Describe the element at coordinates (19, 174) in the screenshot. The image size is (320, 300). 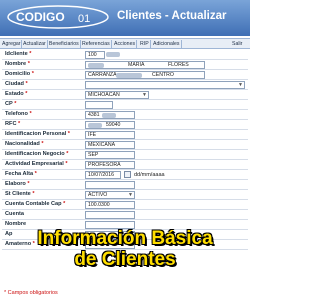
I see `label-fecha-alta: Fecha Alta` at that location.